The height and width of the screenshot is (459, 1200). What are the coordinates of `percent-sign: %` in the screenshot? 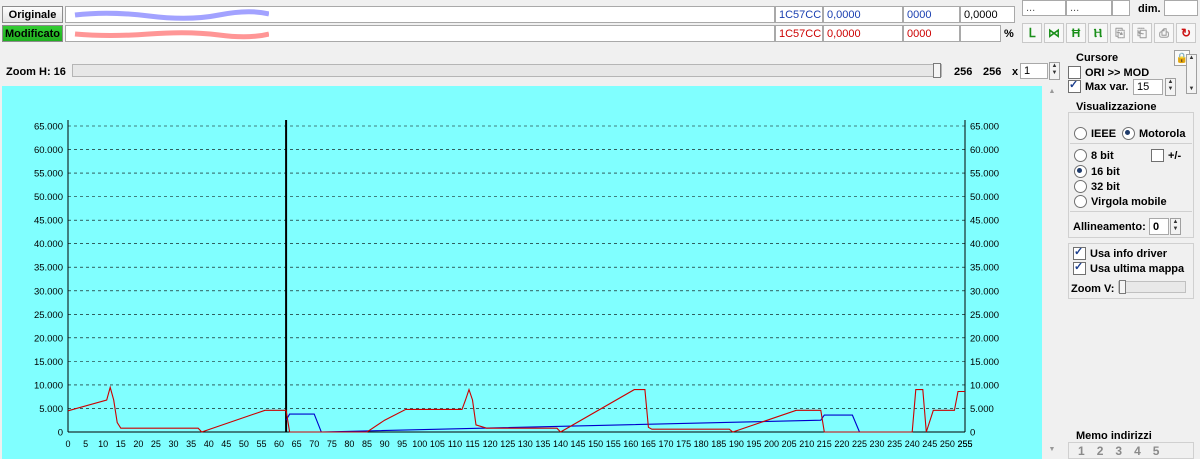 It's located at (1009, 34).